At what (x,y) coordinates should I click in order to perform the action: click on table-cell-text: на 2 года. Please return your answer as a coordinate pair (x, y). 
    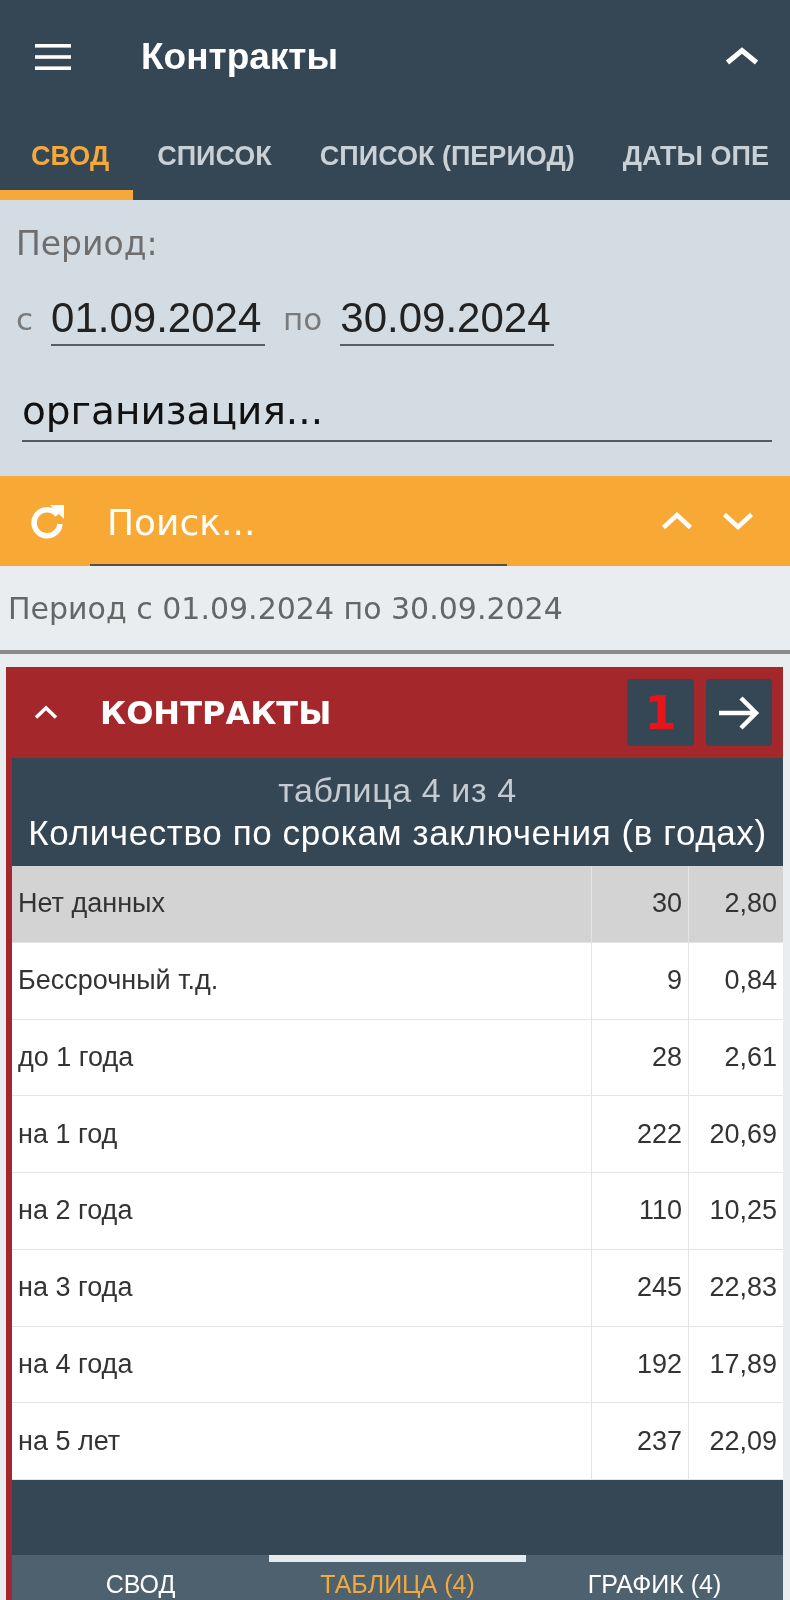
    Looking at the image, I should click on (75, 1211).